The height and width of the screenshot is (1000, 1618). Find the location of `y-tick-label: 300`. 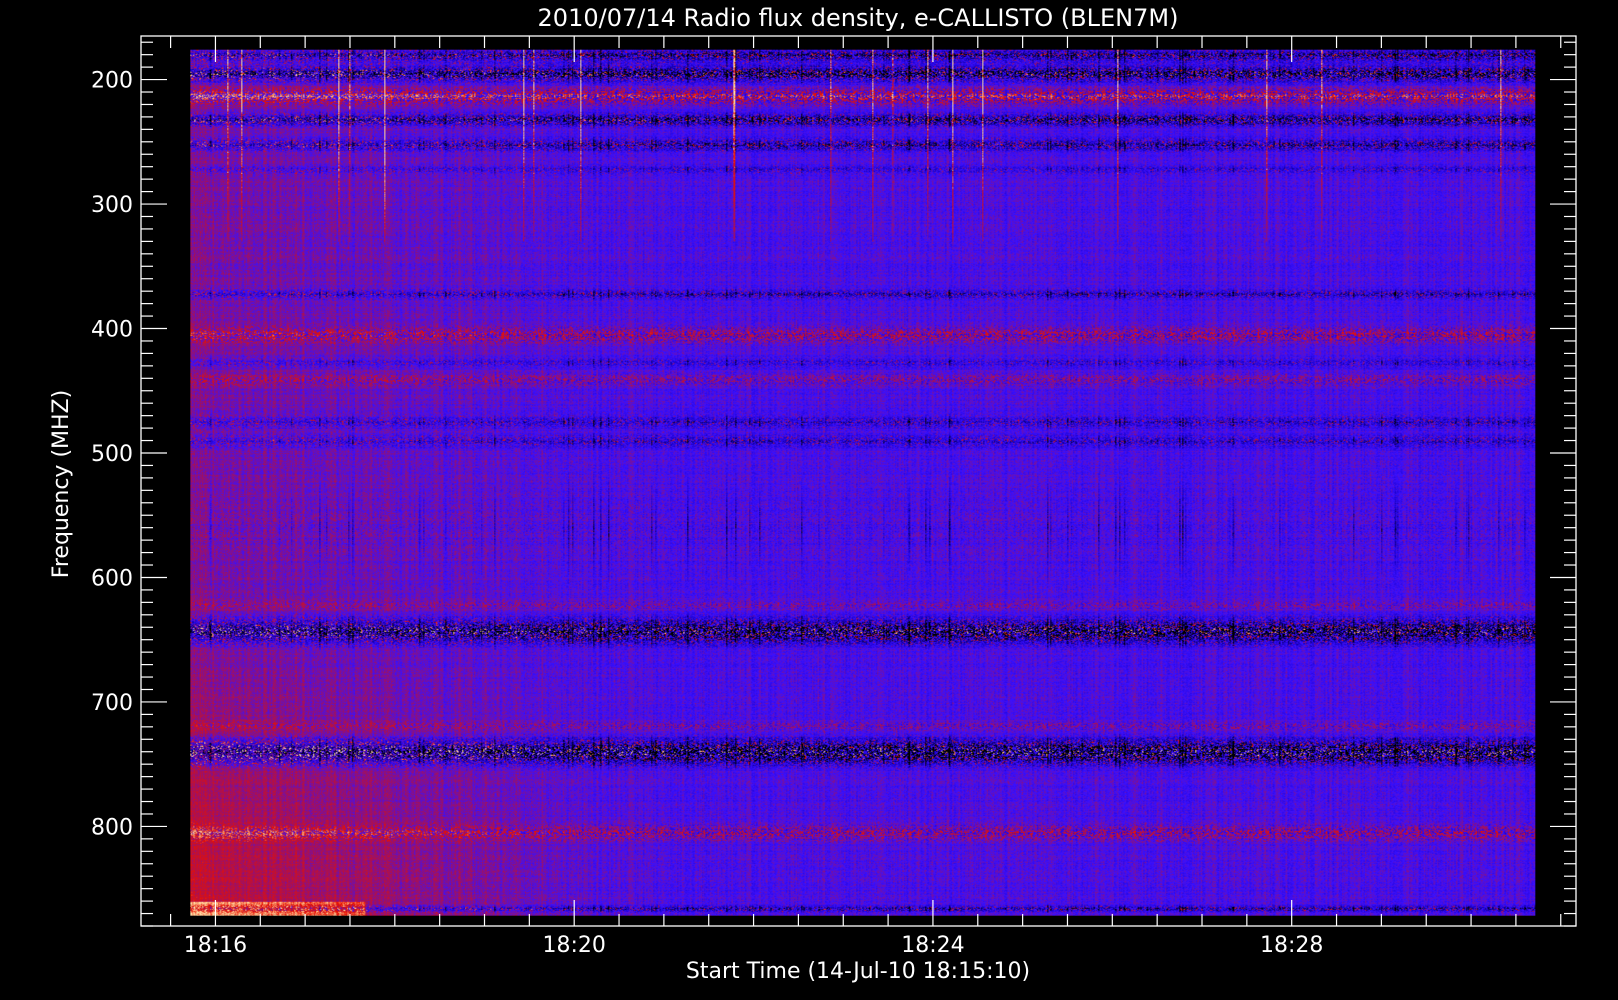

y-tick-label: 300 is located at coordinates (112, 205).